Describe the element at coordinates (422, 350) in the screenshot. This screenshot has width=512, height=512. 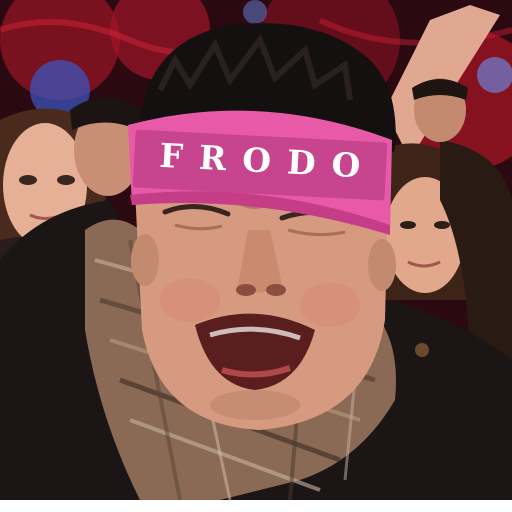
I see `jacket-button` at that location.